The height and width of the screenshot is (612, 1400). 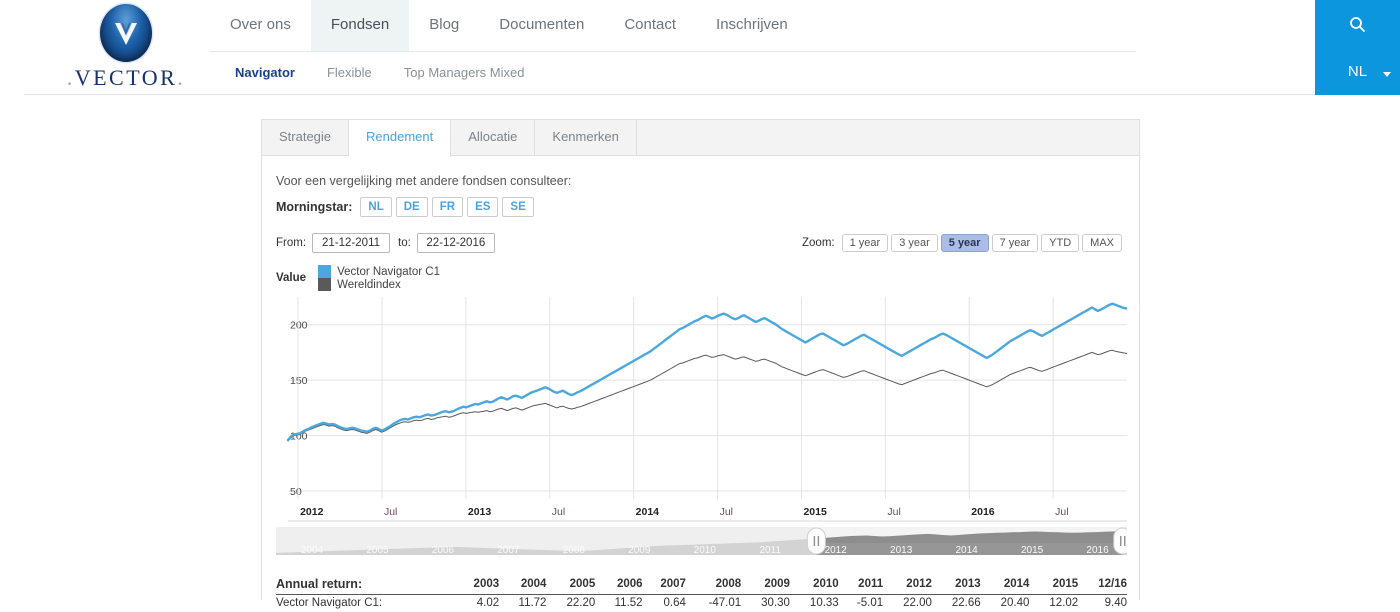 What do you see at coordinates (1387, 74) in the screenshot?
I see `chevron-down-icon` at bounding box center [1387, 74].